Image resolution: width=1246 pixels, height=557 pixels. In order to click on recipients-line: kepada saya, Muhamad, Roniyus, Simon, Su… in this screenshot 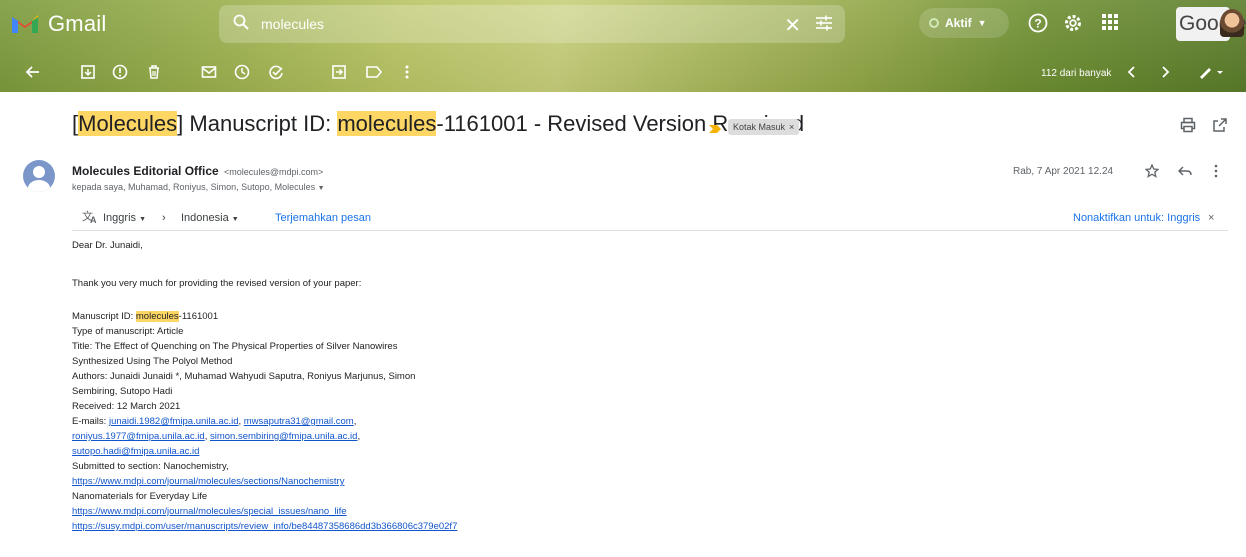, I will do `click(198, 187)`.